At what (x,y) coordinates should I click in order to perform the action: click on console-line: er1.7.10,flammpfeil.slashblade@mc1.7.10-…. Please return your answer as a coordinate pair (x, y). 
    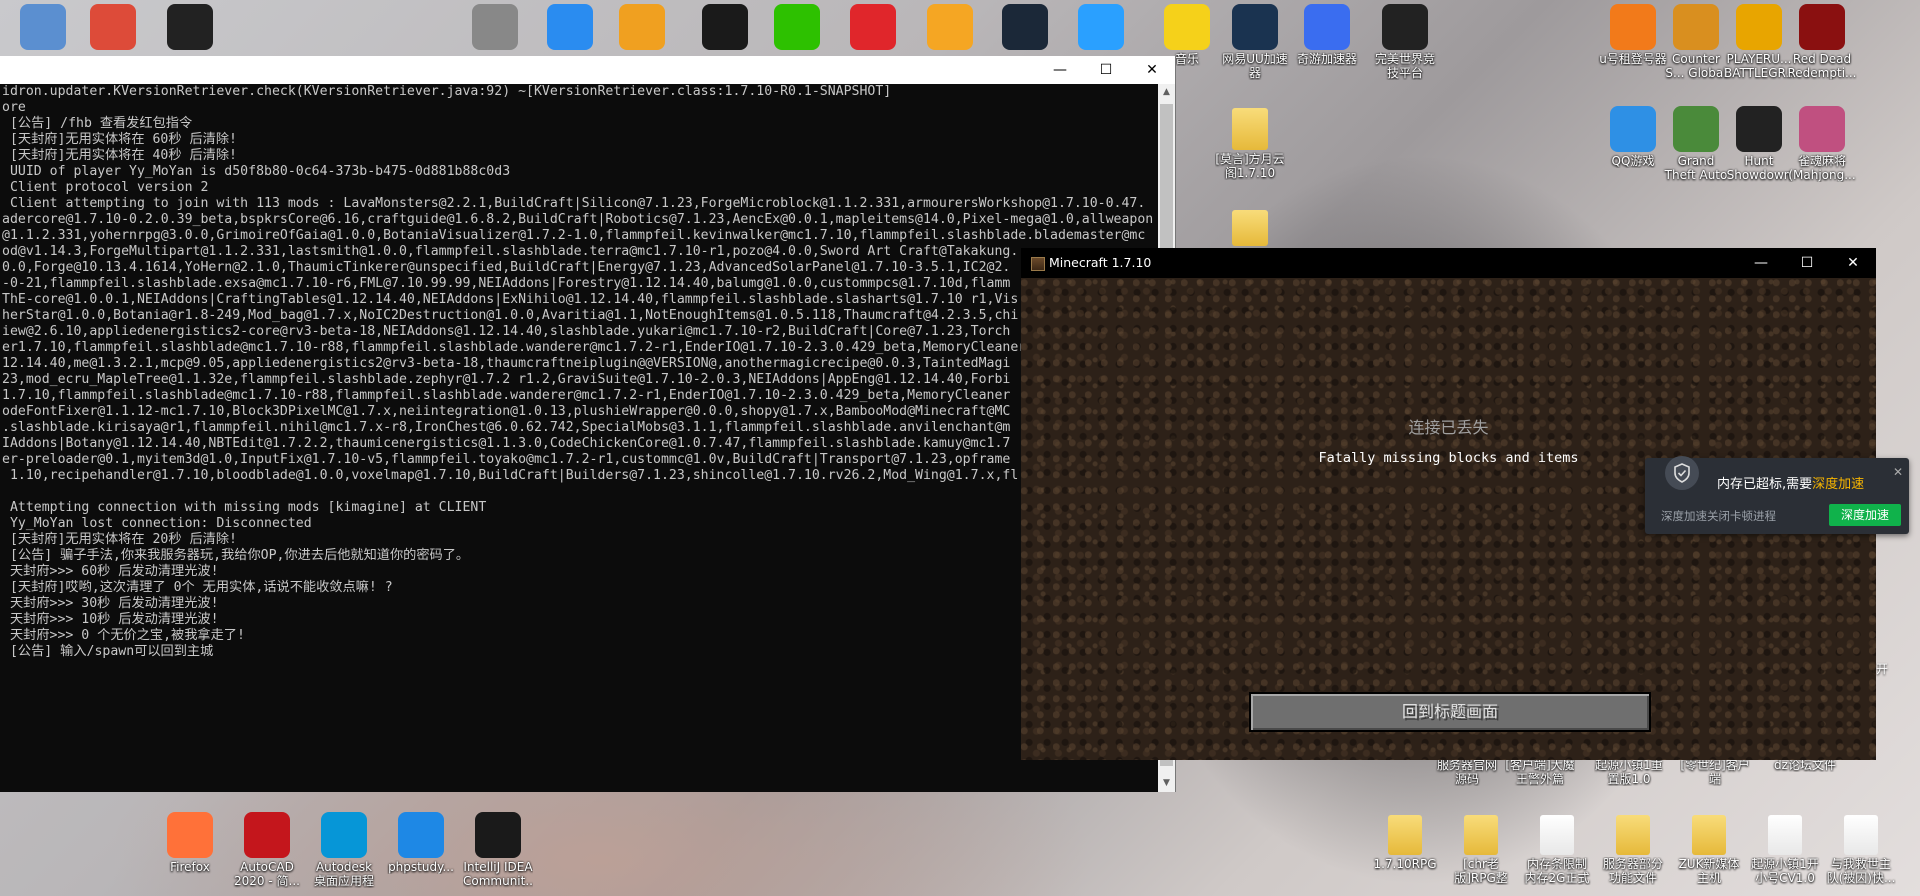
    Looking at the image, I should click on (518, 347).